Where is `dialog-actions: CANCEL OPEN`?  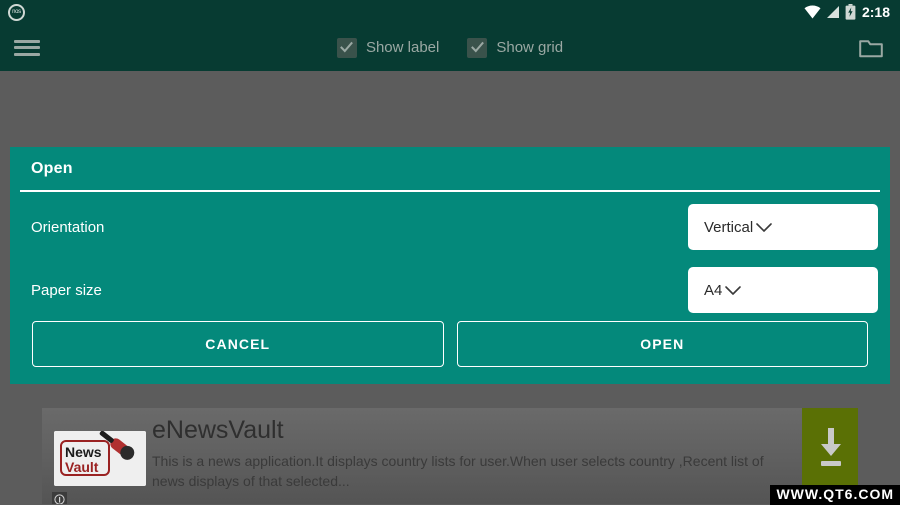 dialog-actions: CANCEL OPEN is located at coordinates (450, 344).